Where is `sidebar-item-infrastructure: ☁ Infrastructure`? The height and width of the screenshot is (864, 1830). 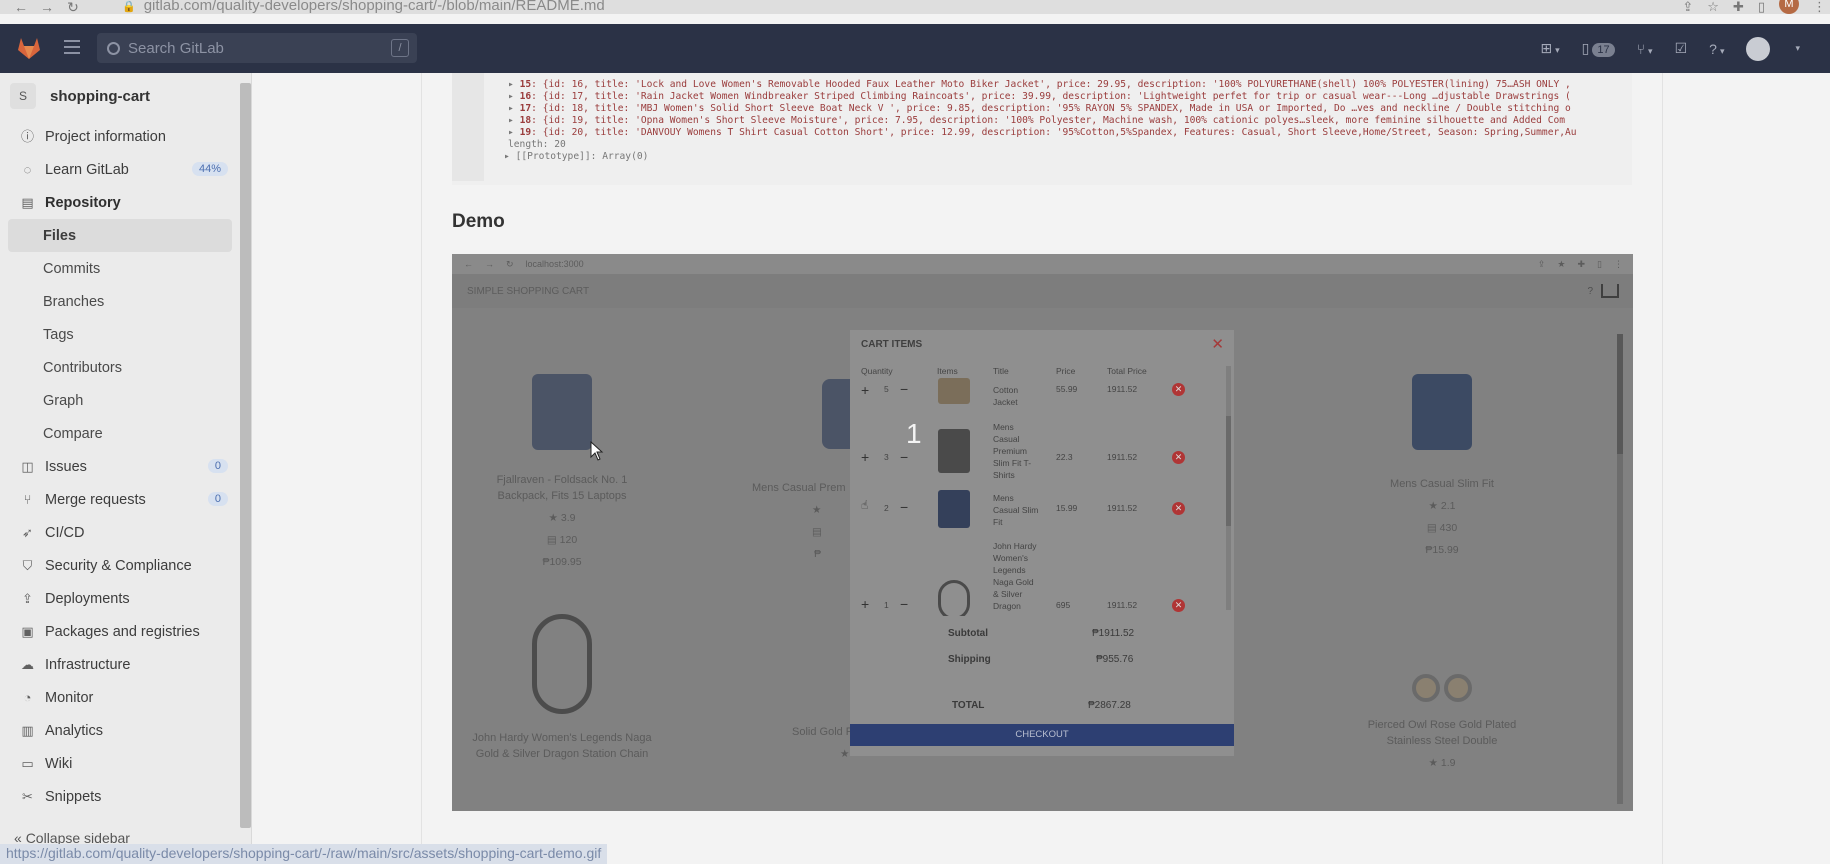
sidebar-item-infrastructure: ☁ Infrastructure is located at coordinates (120, 664).